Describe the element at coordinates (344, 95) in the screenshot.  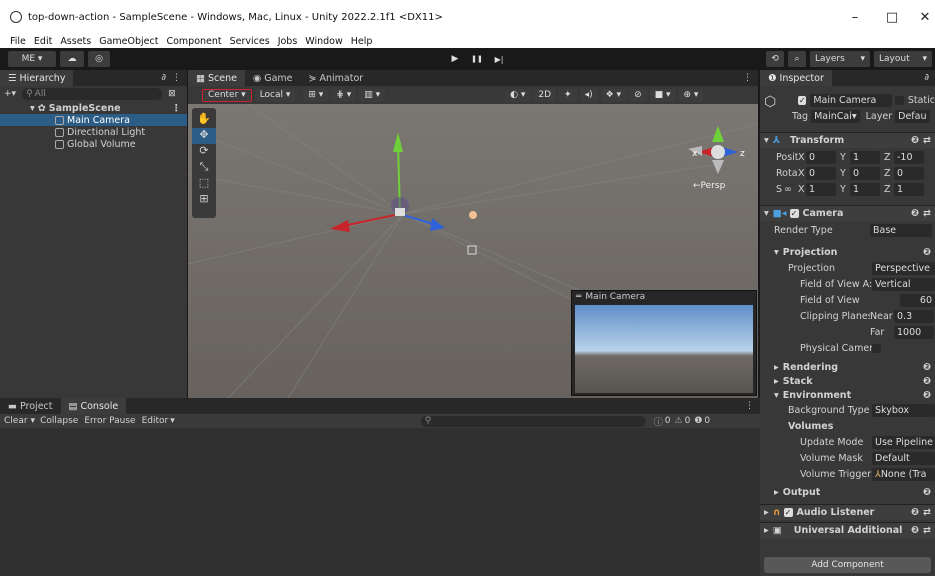
I see `snap-increment-icon: ⋕ ▾` at that location.